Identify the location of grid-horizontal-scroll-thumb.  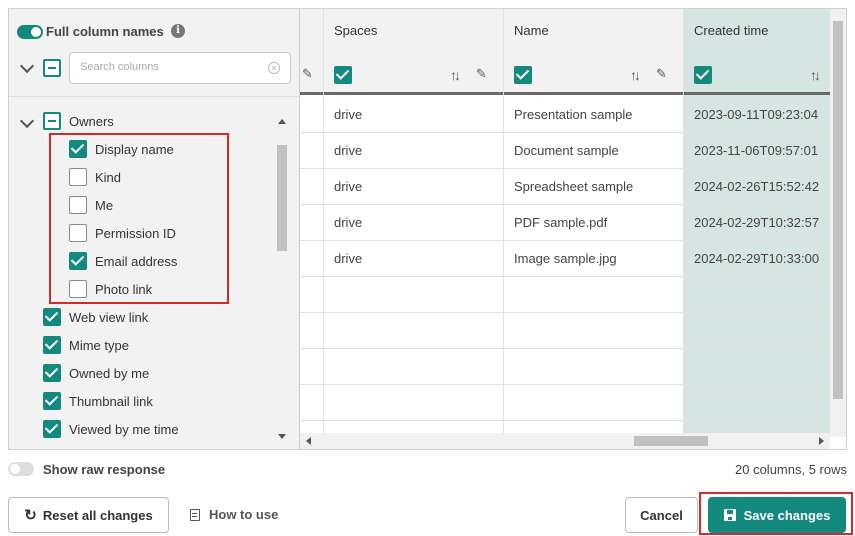
(671, 441).